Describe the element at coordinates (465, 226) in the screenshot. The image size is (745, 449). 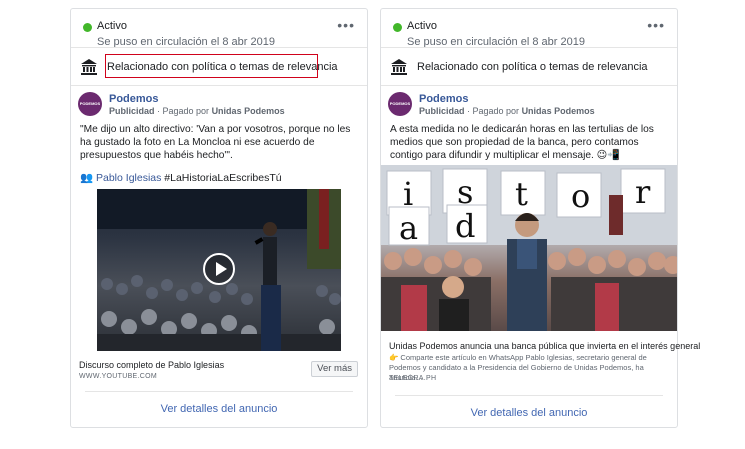
I see `sign-letter: d` at that location.